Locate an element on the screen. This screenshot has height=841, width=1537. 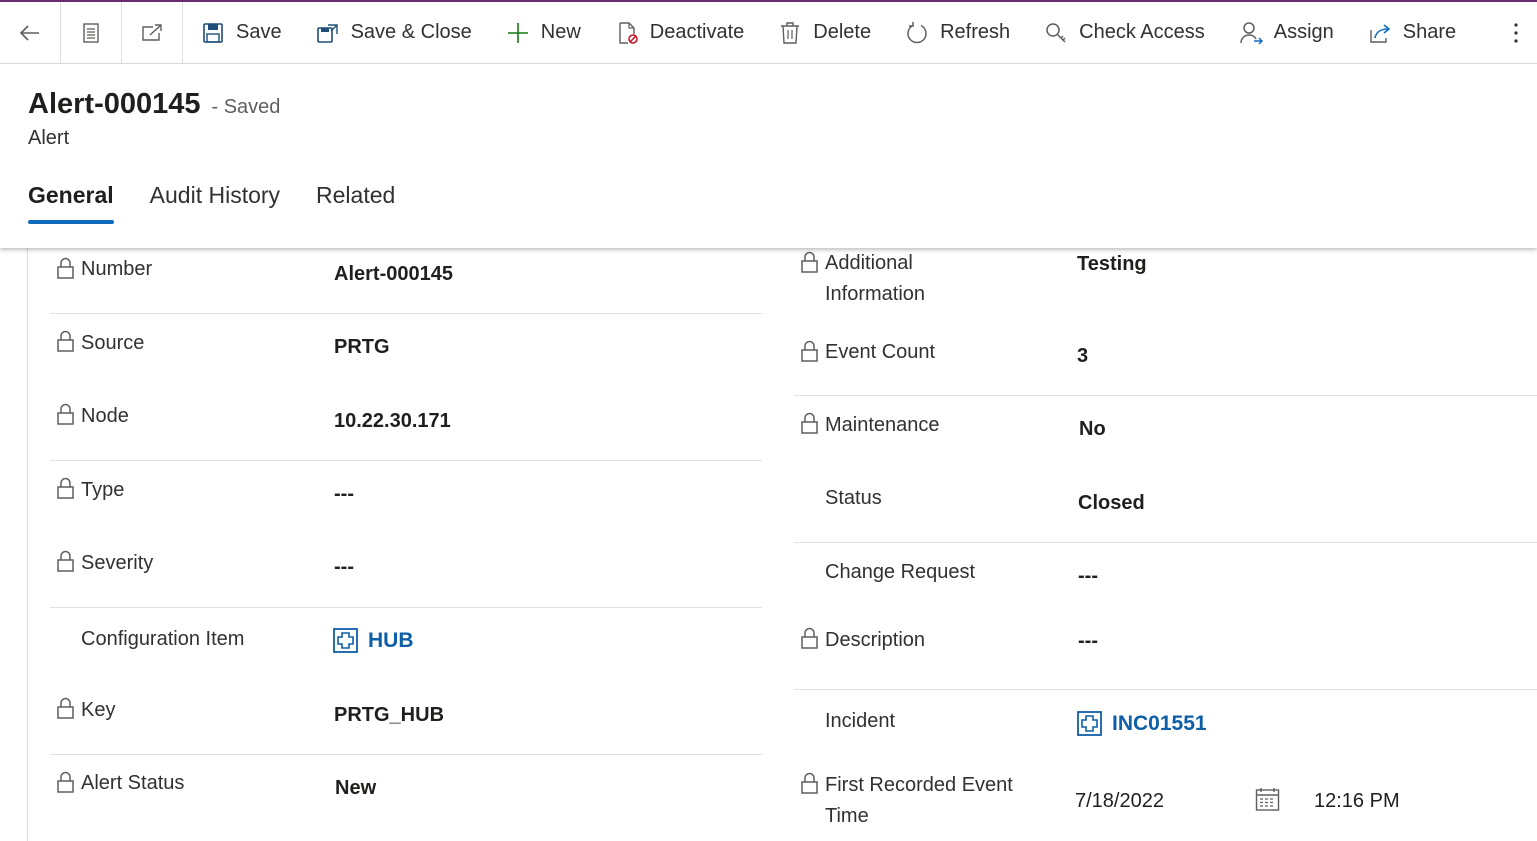
deactivate-button: Deactivate is located at coordinates (680, 33).